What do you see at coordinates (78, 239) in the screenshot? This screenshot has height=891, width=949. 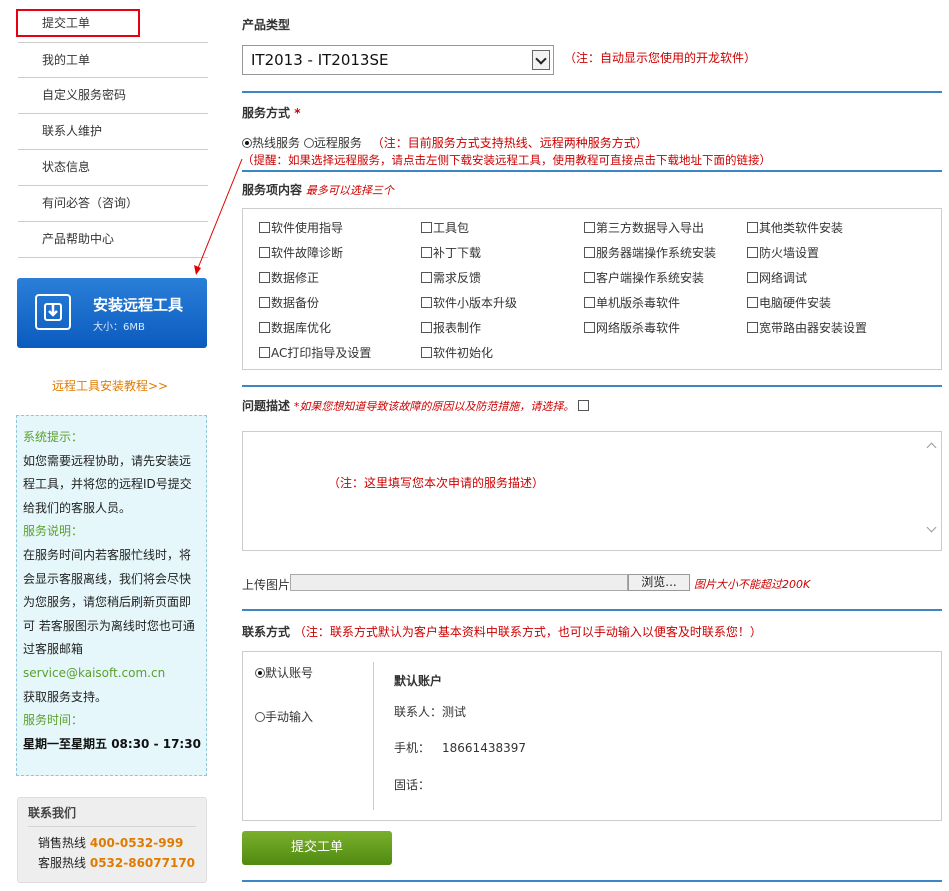 I see `sidebar-item-label: 产品帮助中心` at bounding box center [78, 239].